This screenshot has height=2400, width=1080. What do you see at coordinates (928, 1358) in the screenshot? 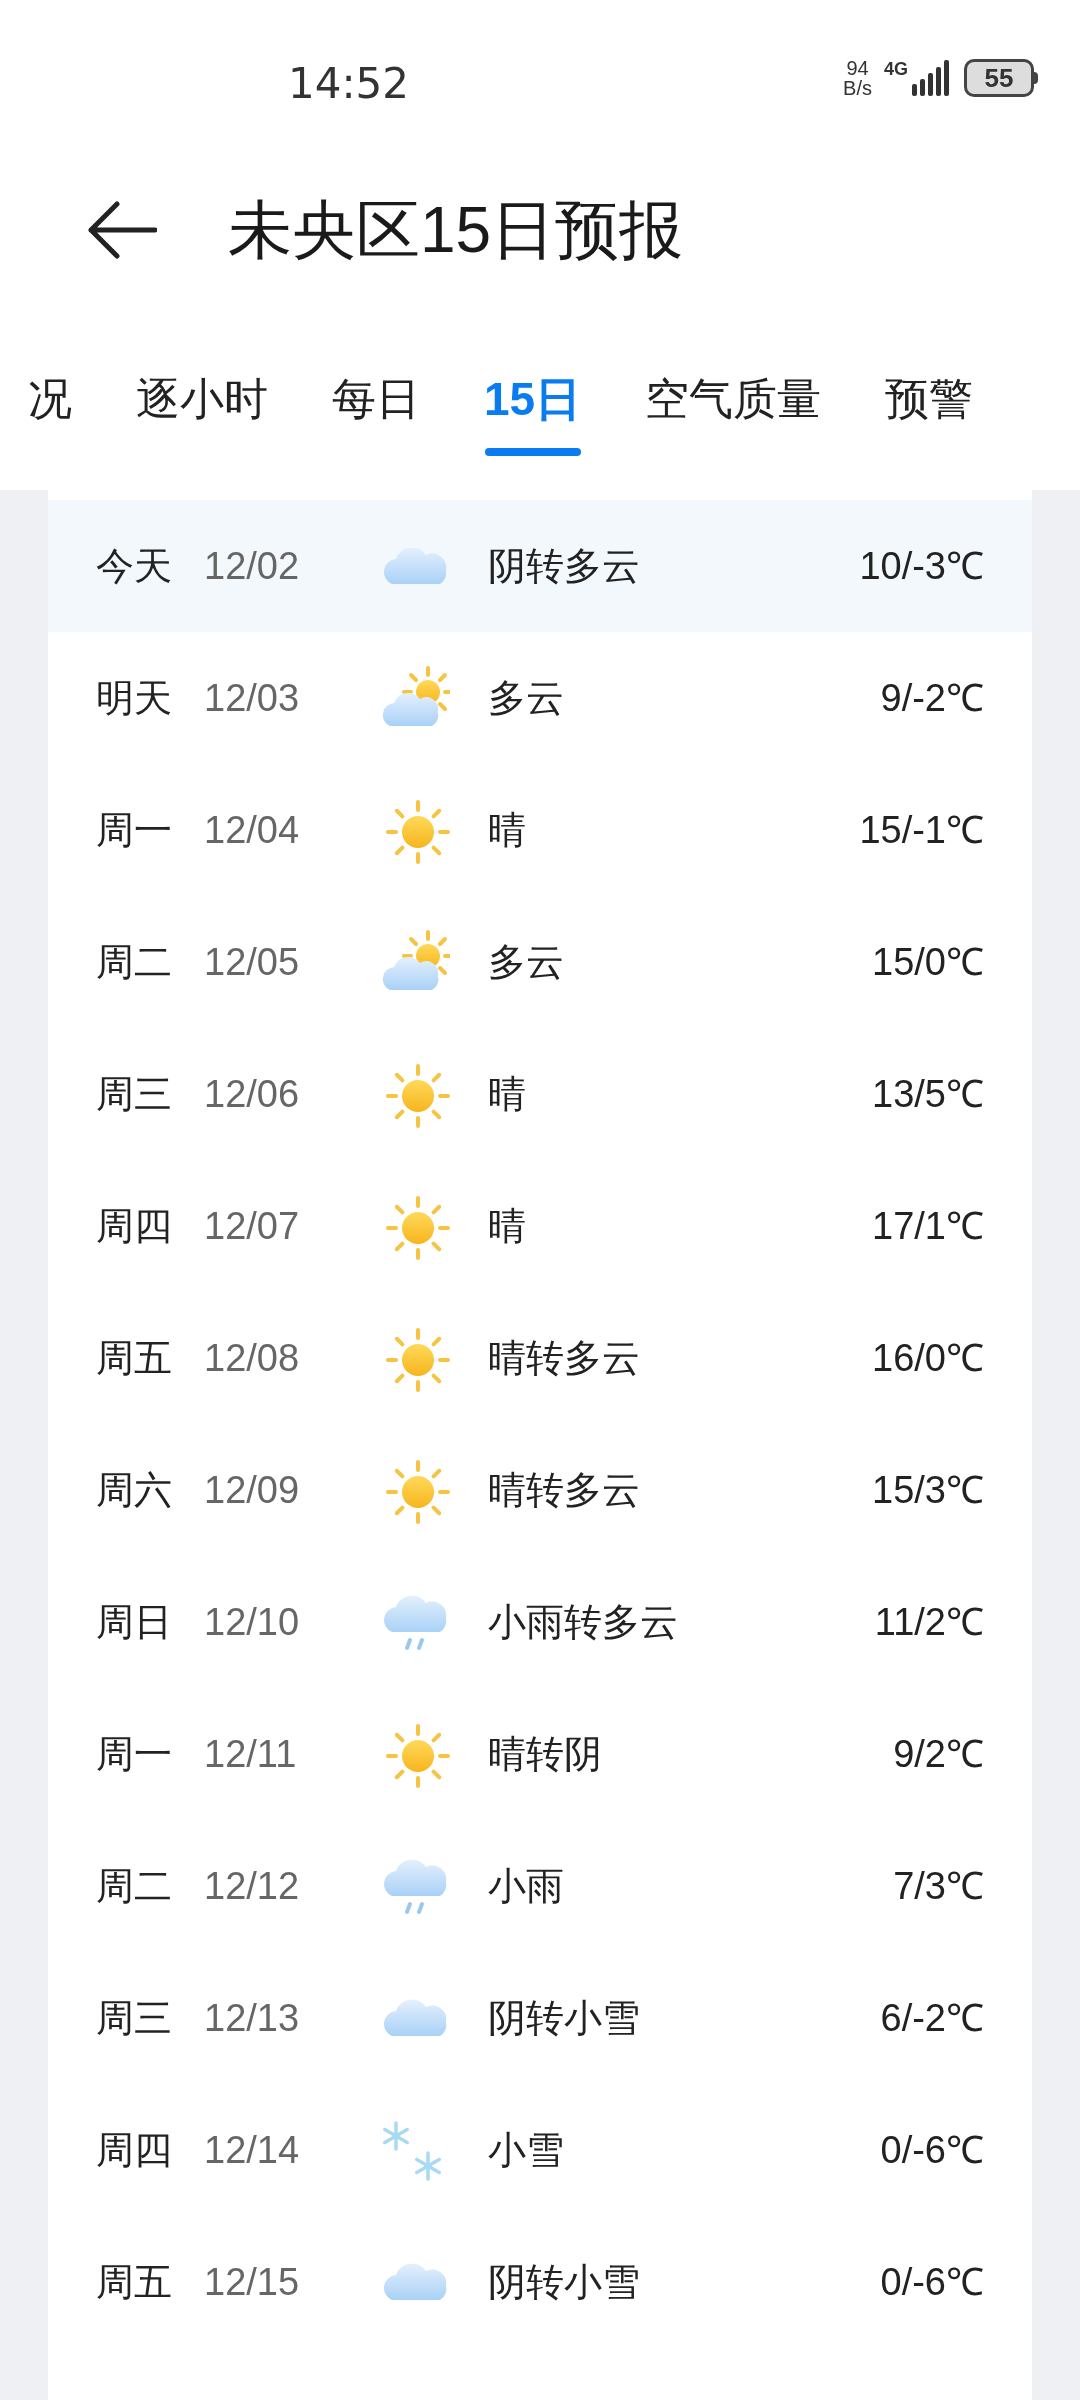
I see `temperature-range: 16/0℃` at bounding box center [928, 1358].